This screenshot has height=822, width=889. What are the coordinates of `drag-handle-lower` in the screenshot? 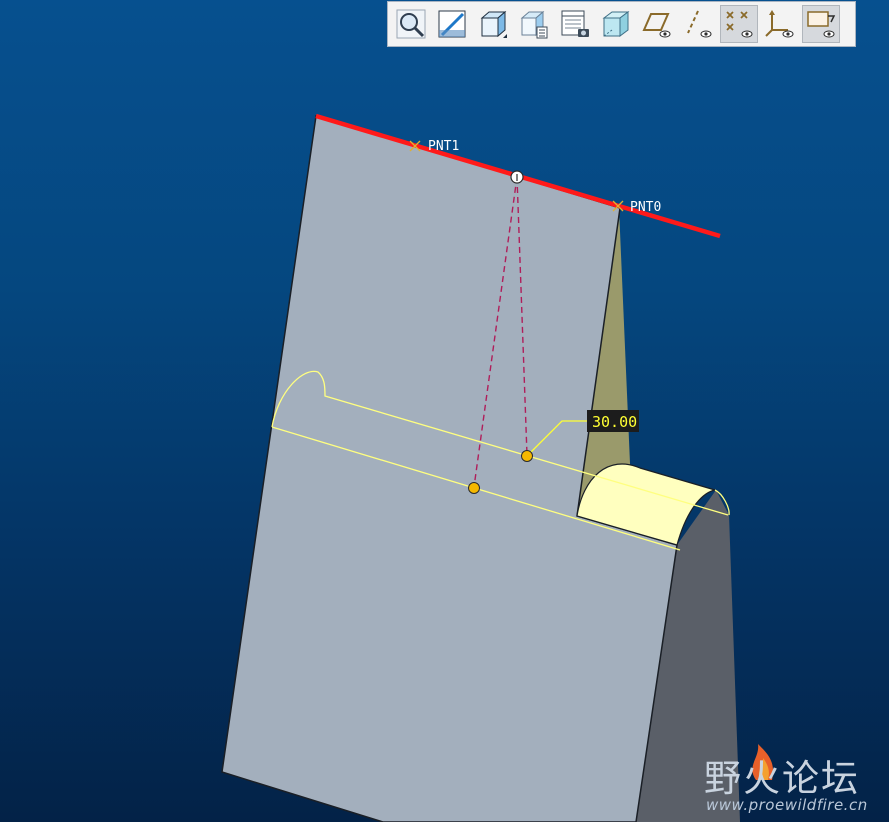 It's located at (474, 488).